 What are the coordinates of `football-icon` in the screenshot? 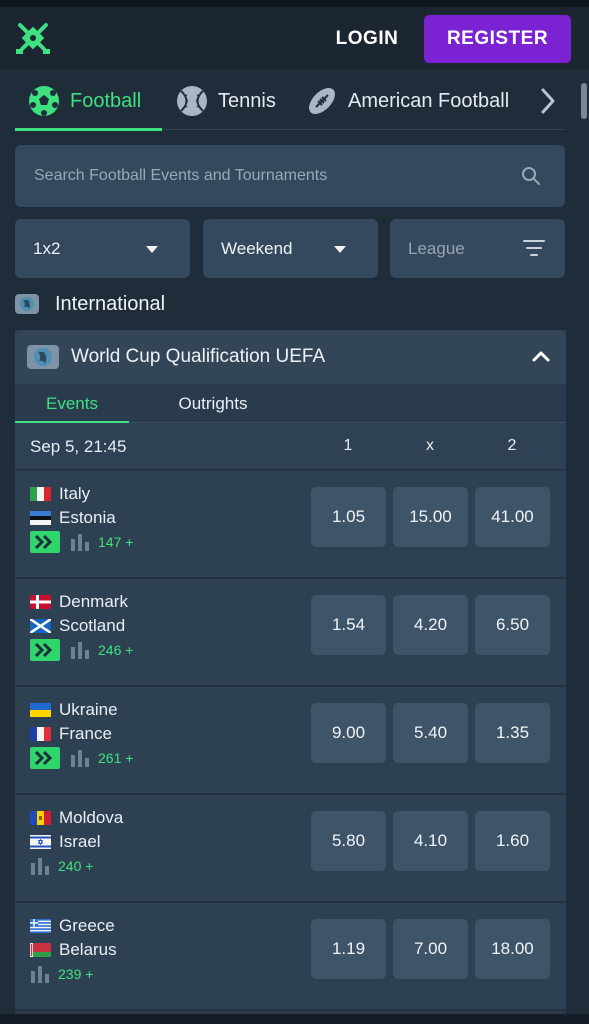 It's located at (44, 101).